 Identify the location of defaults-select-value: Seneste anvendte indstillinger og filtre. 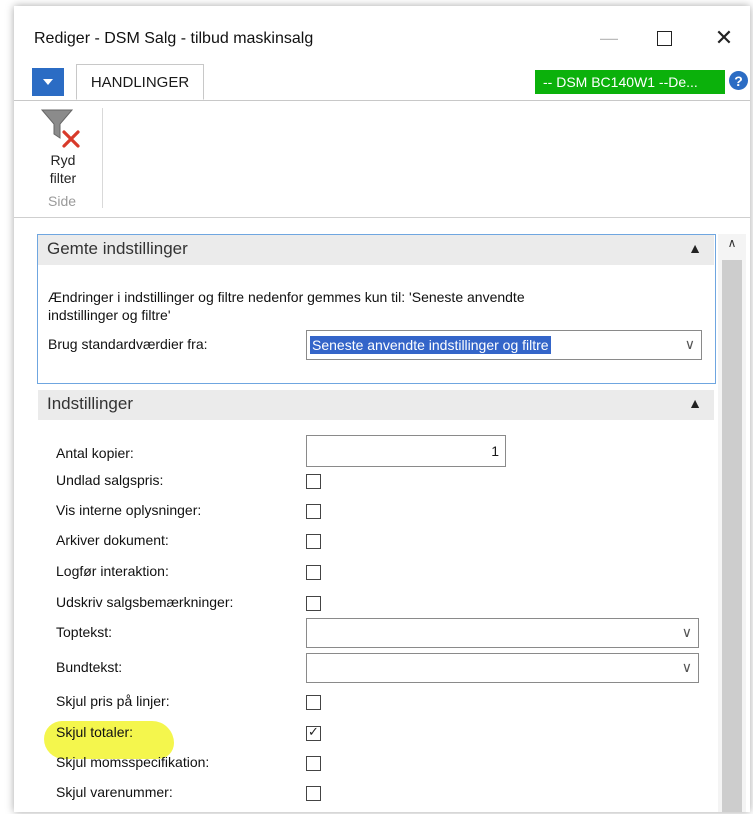
(430, 345).